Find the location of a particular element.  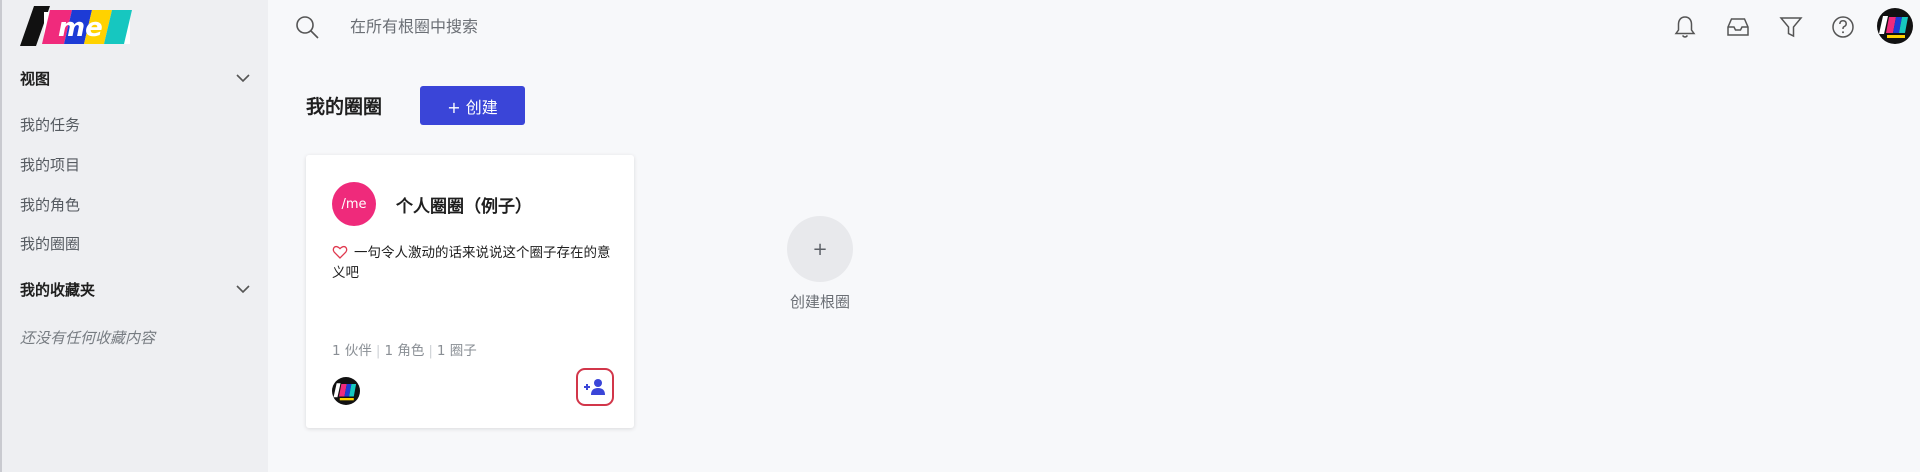

filter-icon is located at coordinates (1791, 27).